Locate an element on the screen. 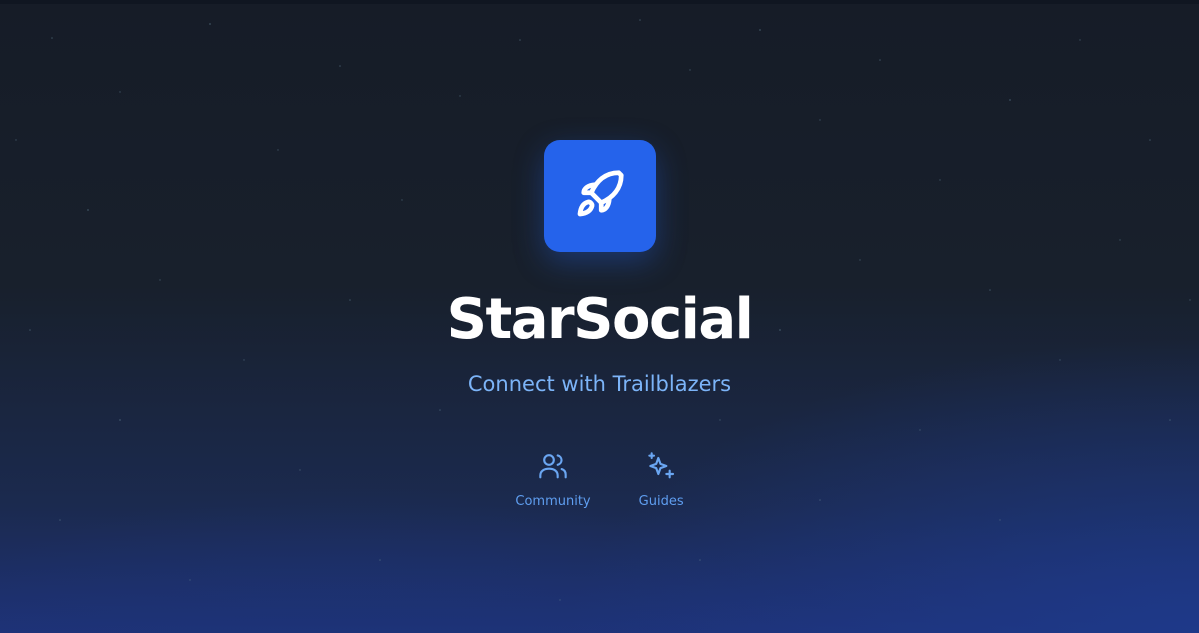 This screenshot has height=633, width=1199. users-icon is located at coordinates (553, 466).